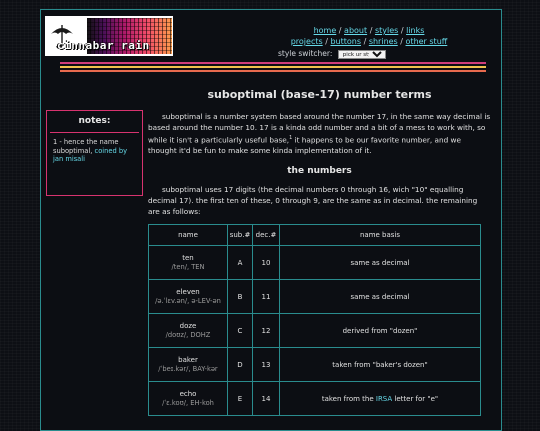 This screenshot has height=431, width=540. What do you see at coordinates (188, 257) in the screenshot?
I see `number-name: ten` at bounding box center [188, 257].